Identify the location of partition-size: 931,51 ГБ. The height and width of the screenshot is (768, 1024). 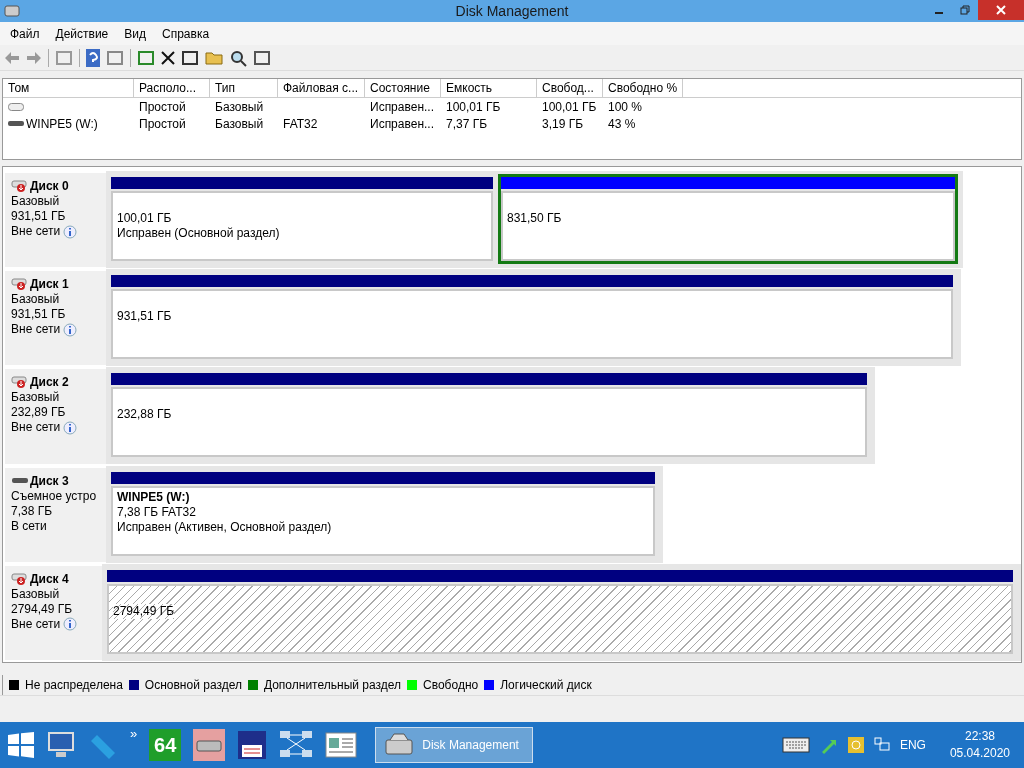
(144, 317).